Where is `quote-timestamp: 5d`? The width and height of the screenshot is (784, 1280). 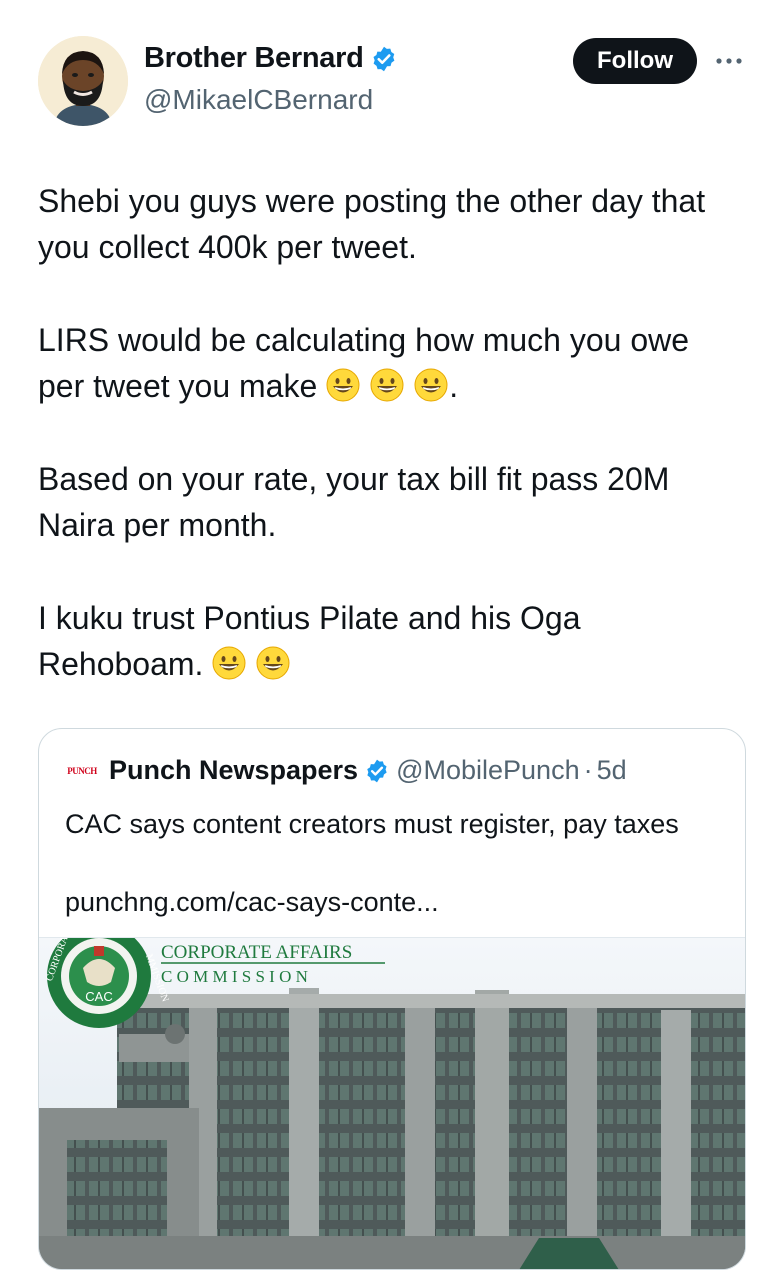 quote-timestamp: 5d is located at coordinates (612, 770).